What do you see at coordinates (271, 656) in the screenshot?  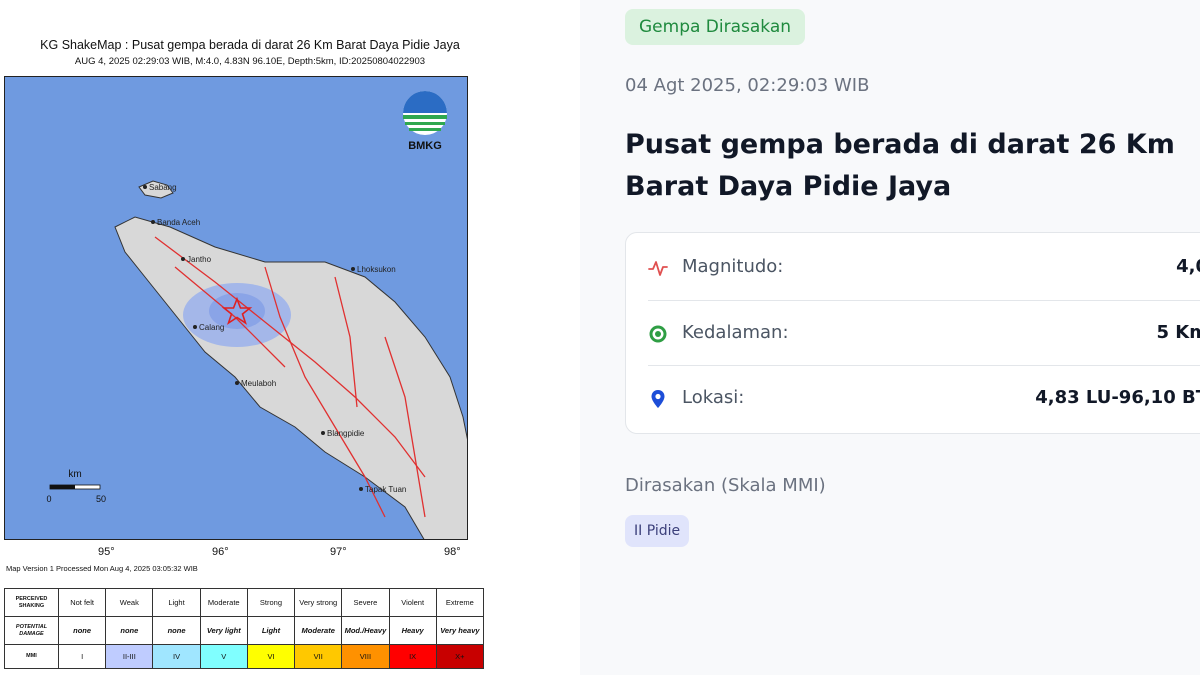 I see `mmi-cell: VI` at bounding box center [271, 656].